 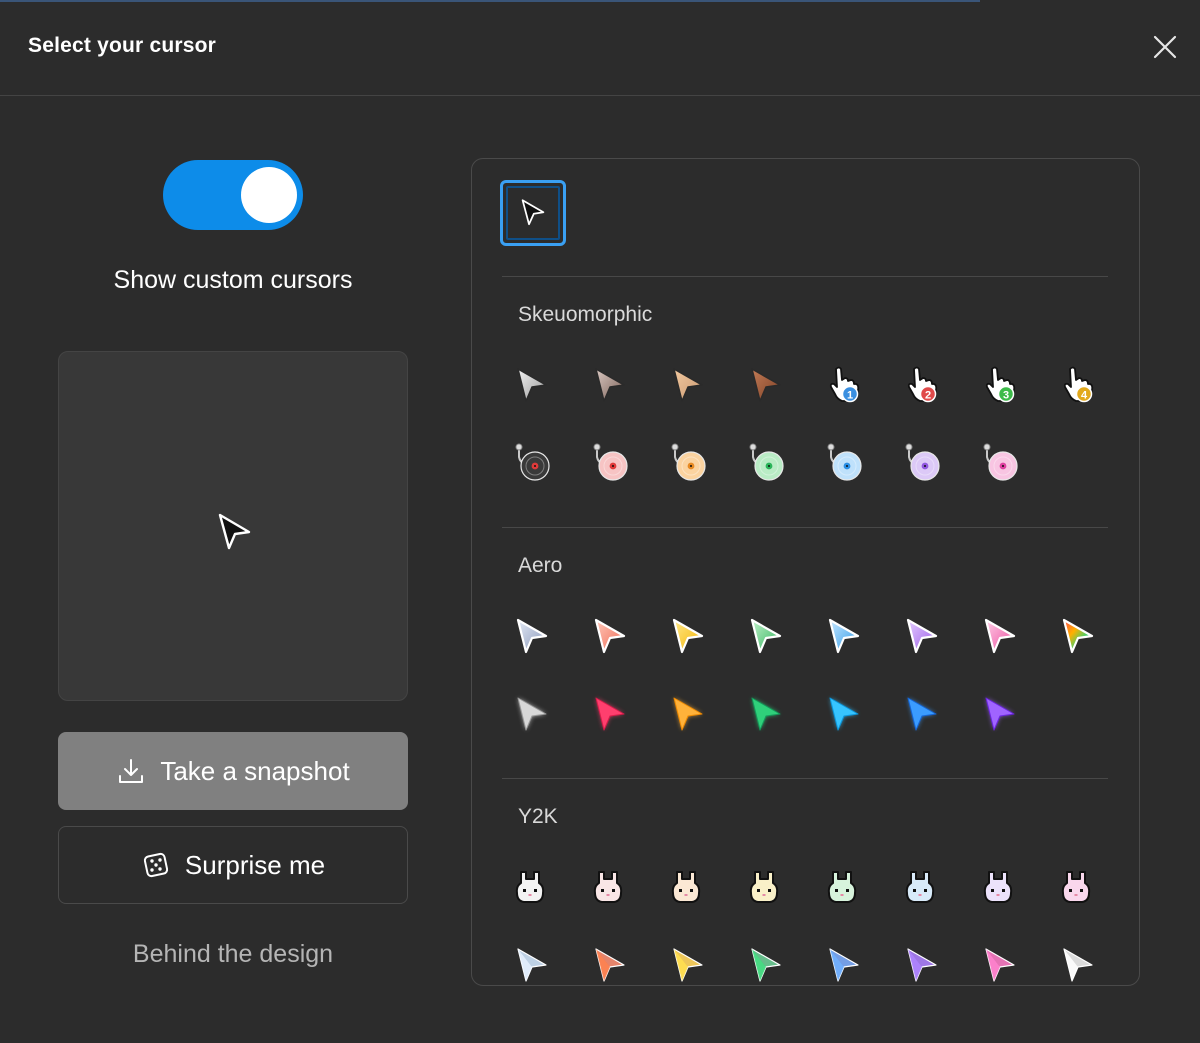 What do you see at coordinates (122, 45) in the screenshot?
I see `dialog-title: Select your cursor` at bounding box center [122, 45].